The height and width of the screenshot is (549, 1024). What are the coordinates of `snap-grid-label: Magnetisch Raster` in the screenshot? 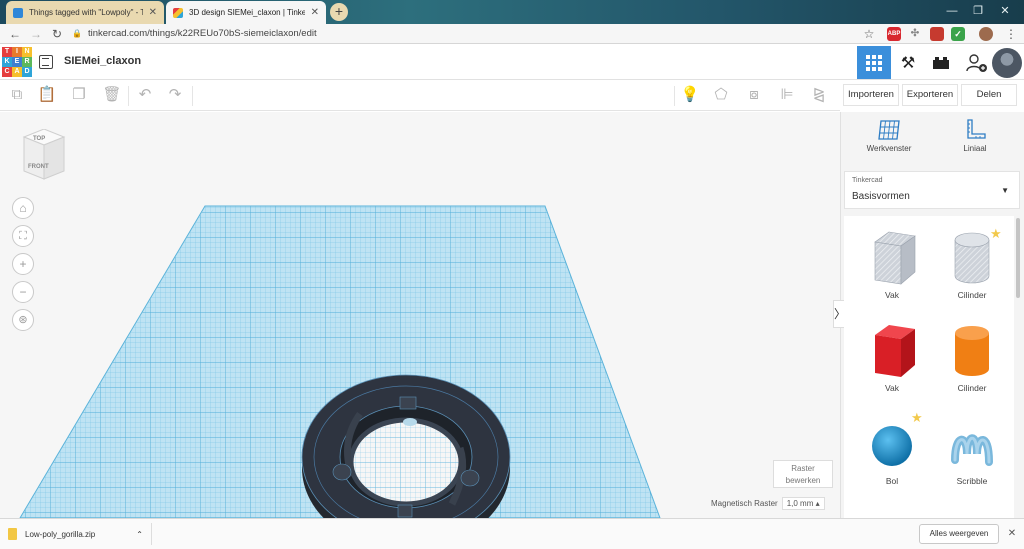 It's located at (744, 503).